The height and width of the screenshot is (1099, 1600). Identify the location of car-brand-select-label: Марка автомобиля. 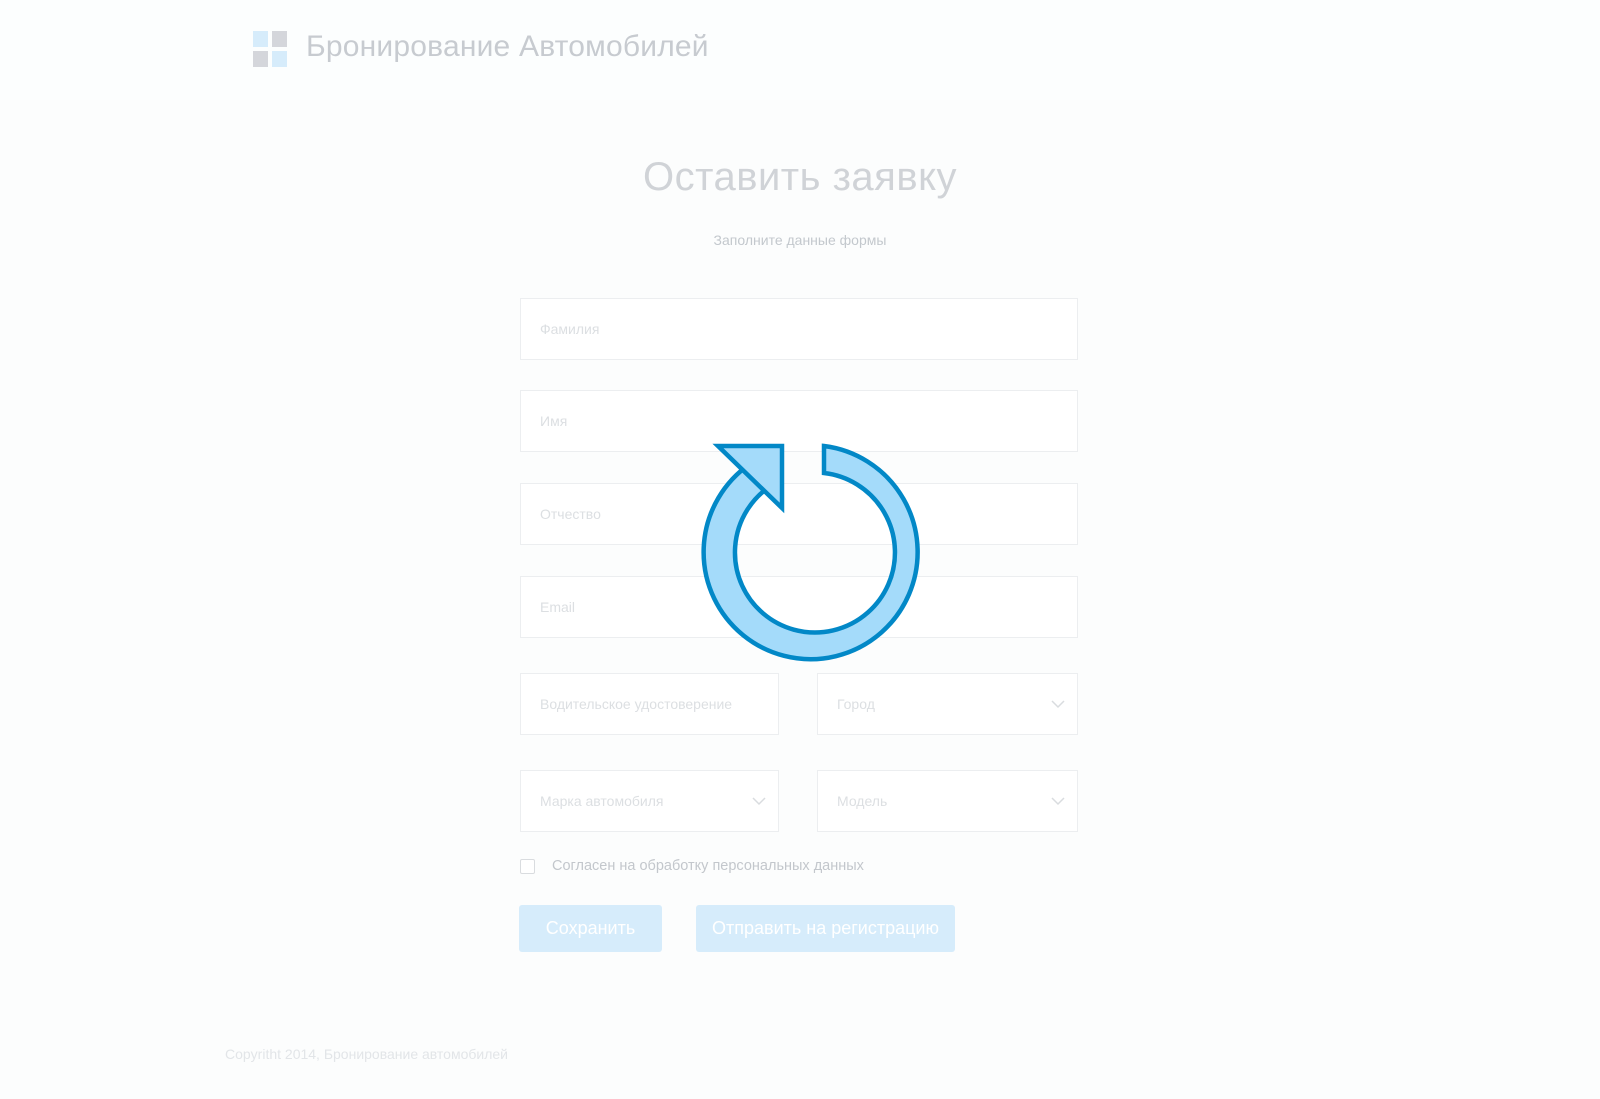
(602, 801).